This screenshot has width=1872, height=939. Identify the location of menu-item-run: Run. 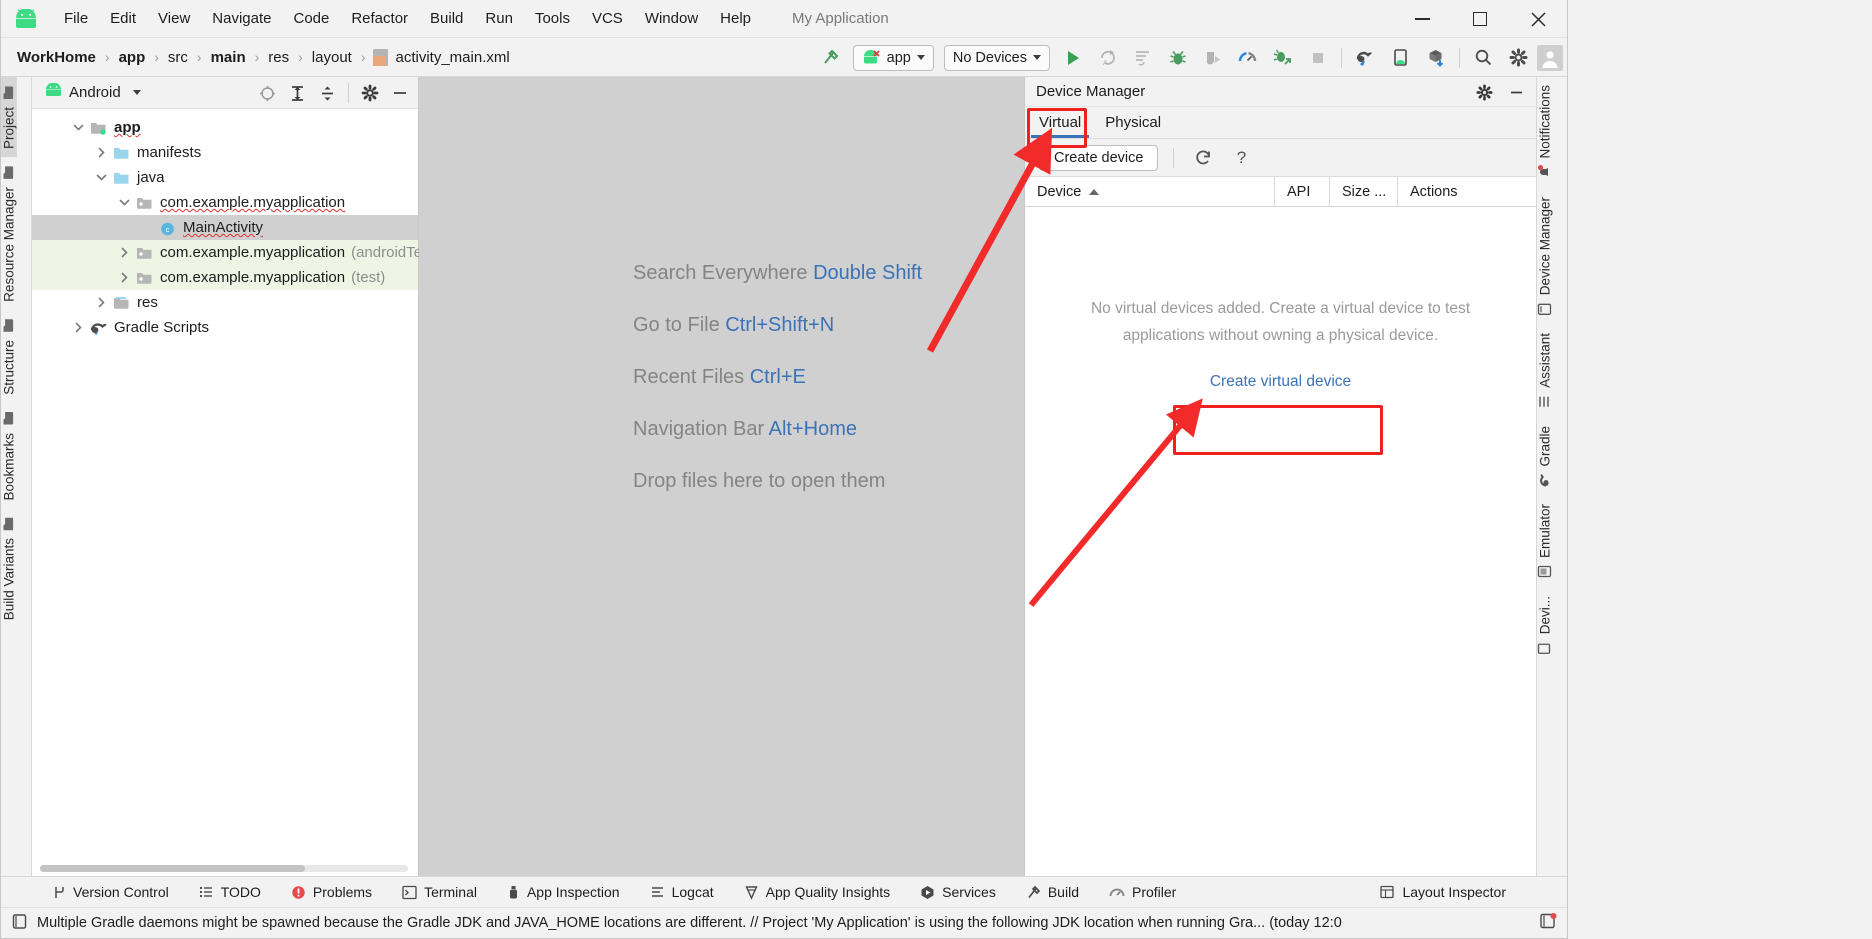
(499, 18).